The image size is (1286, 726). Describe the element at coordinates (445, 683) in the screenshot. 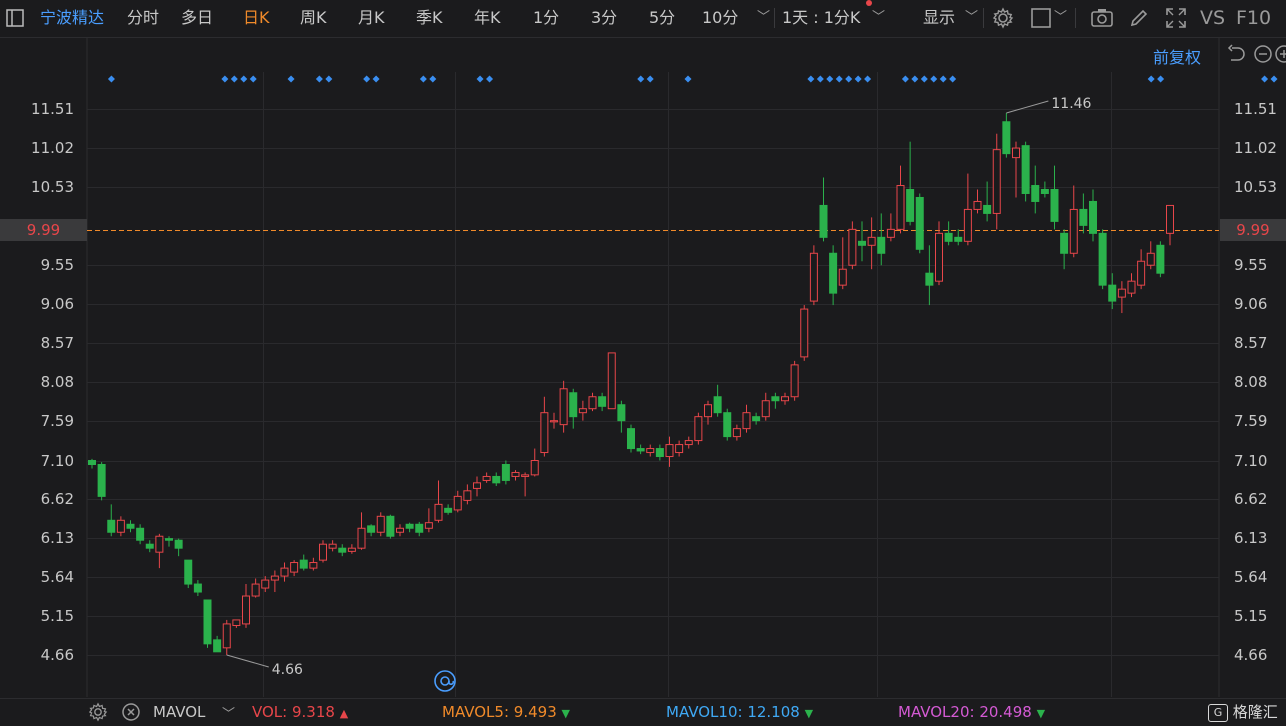

I see `event-at-icon` at that location.